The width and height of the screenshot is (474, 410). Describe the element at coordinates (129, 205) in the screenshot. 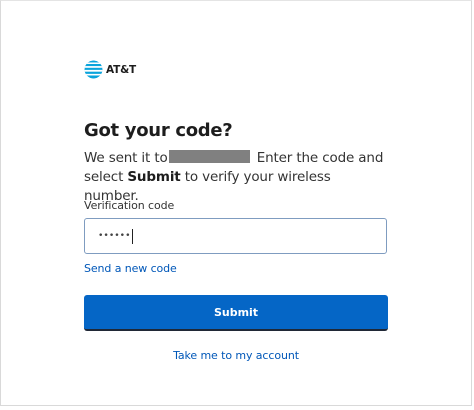

I see `verification-code-label: Verification code` at that location.